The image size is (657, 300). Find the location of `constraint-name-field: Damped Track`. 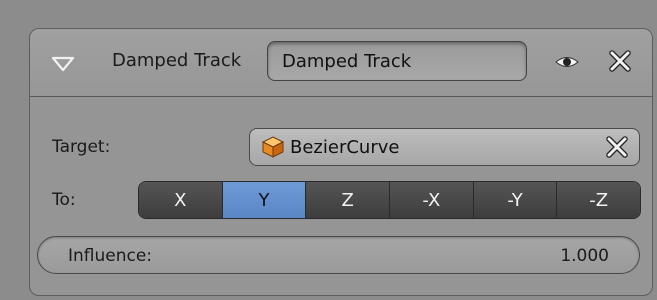

constraint-name-field: Damped Track is located at coordinates (397, 61).